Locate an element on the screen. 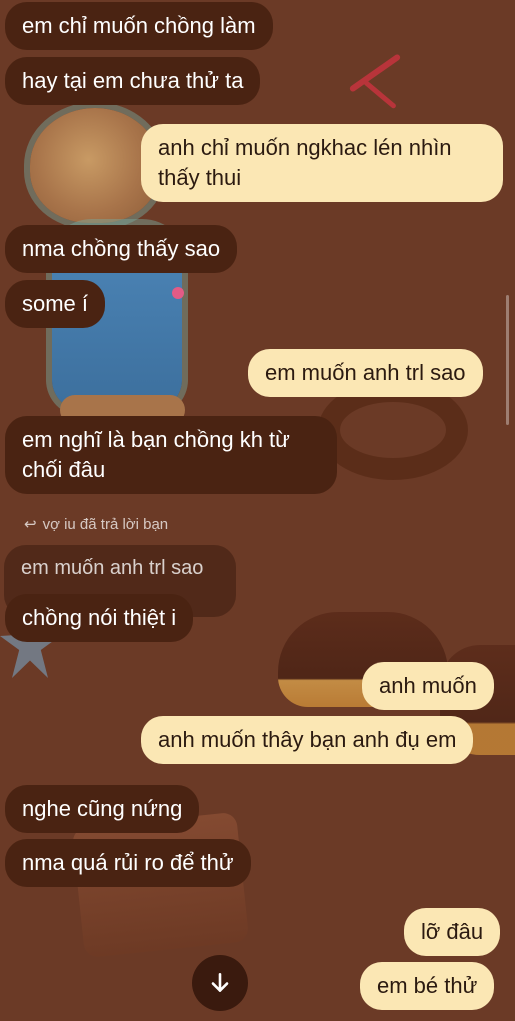 Image resolution: width=515 pixels, height=1021 pixels. reply-indicator-text: vợ iu đã trả lời bạn is located at coordinates (105, 524).